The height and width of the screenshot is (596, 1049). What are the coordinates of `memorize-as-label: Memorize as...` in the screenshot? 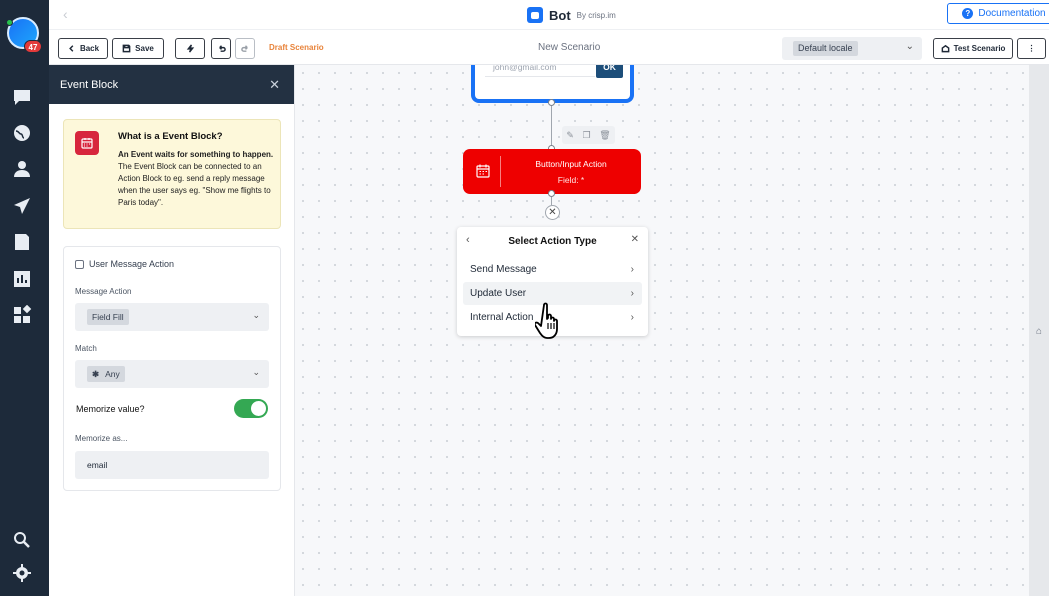 It's located at (101, 438).